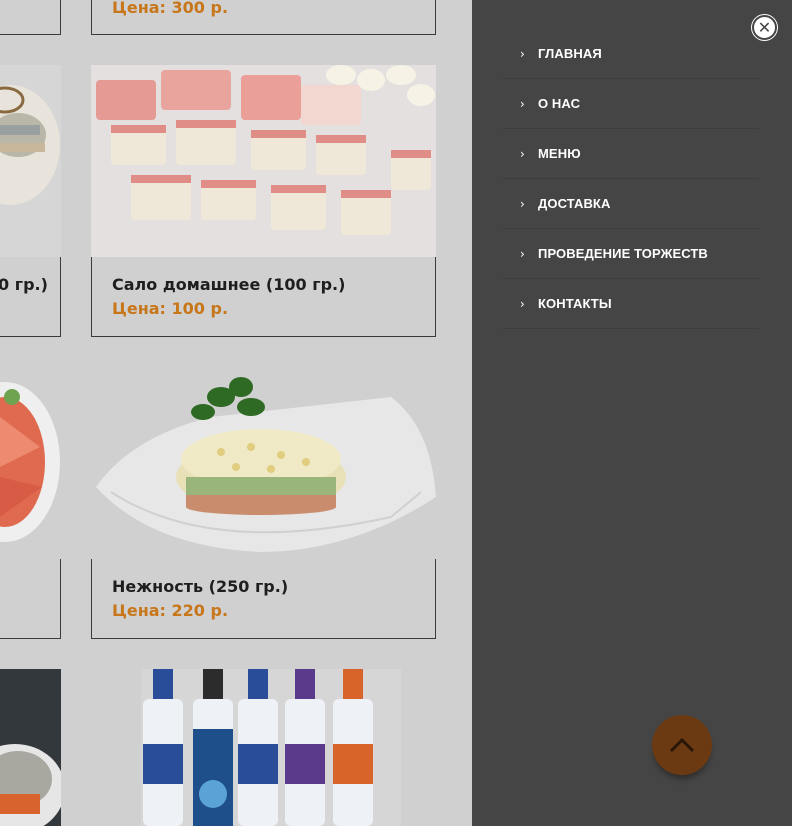 The height and width of the screenshot is (826, 792). I want to click on scroll-to-top-button, so click(682, 745).